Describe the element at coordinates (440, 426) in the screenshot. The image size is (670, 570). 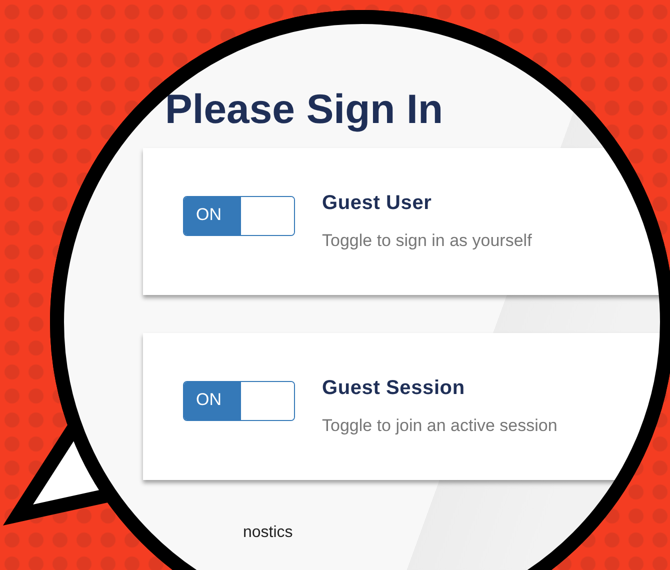
I see `option-description: Toggle to join an active session` at that location.